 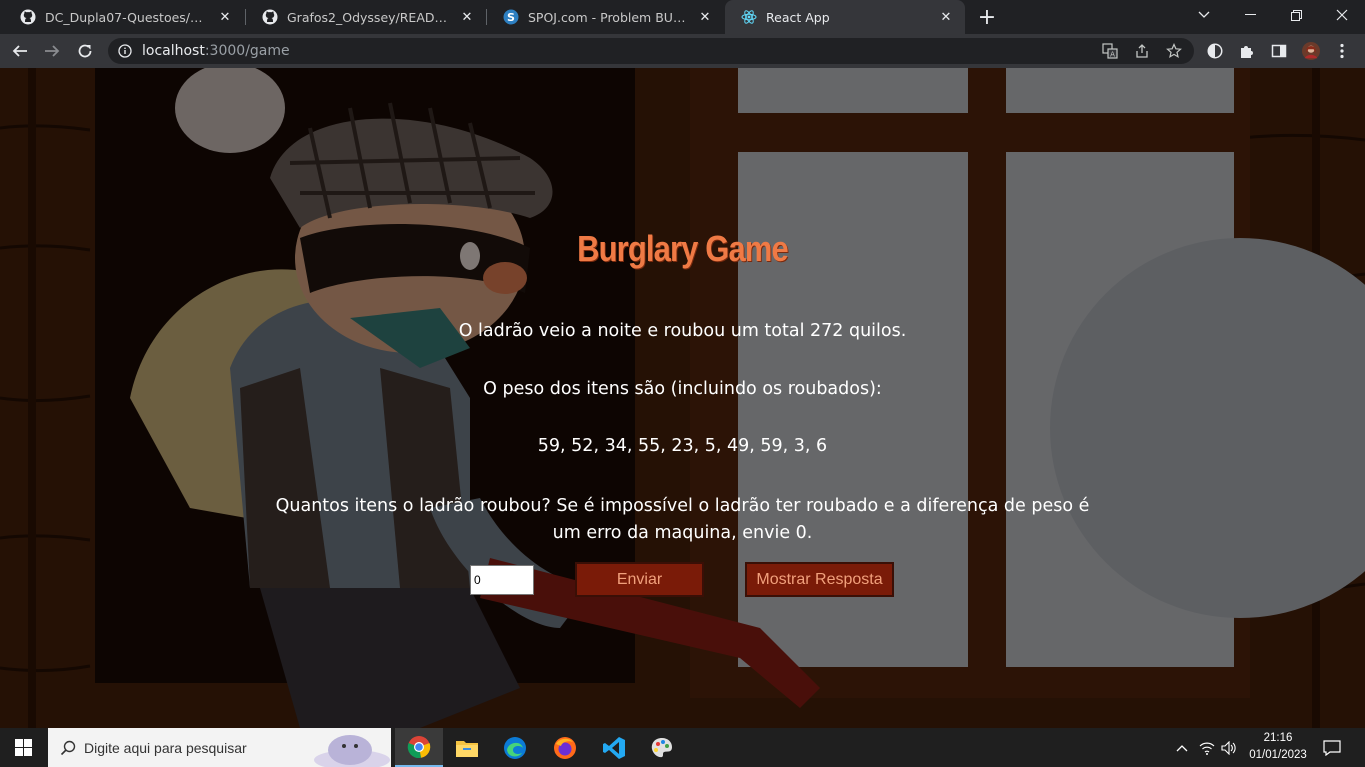 I want to click on restore-icon, so click(x=1296, y=15).